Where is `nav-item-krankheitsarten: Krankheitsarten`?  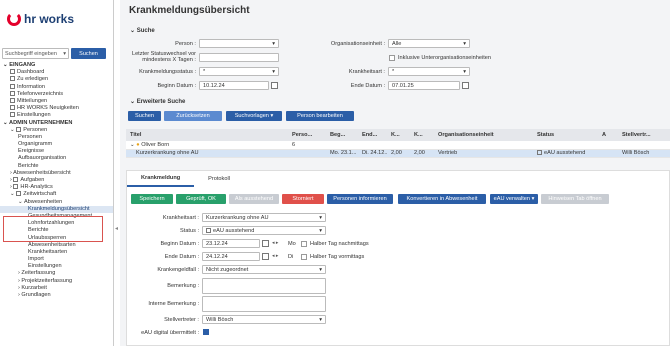 nav-item-krankheitsarten: Krankheitsarten is located at coordinates (56, 252).